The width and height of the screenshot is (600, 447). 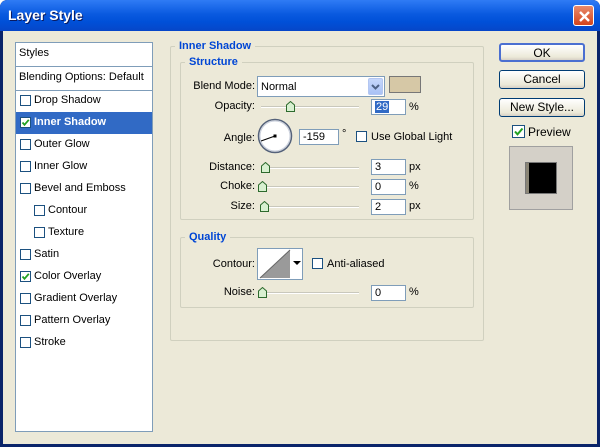 I want to click on style-item-label: Gradient Overlay, so click(x=76, y=298).